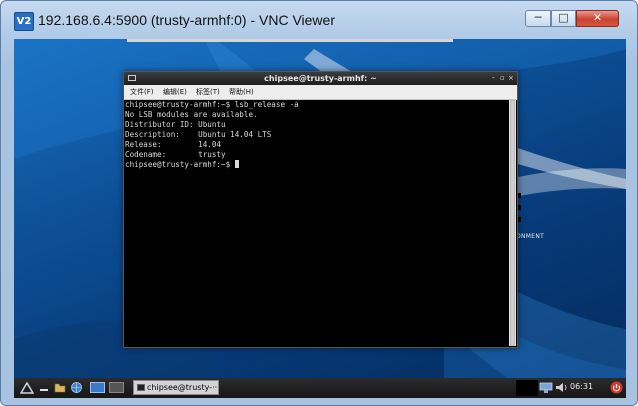 Image resolution: width=638 pixels, height=406 pixels. I want to click on menu-help: 帮助(H), so click(241, 92).